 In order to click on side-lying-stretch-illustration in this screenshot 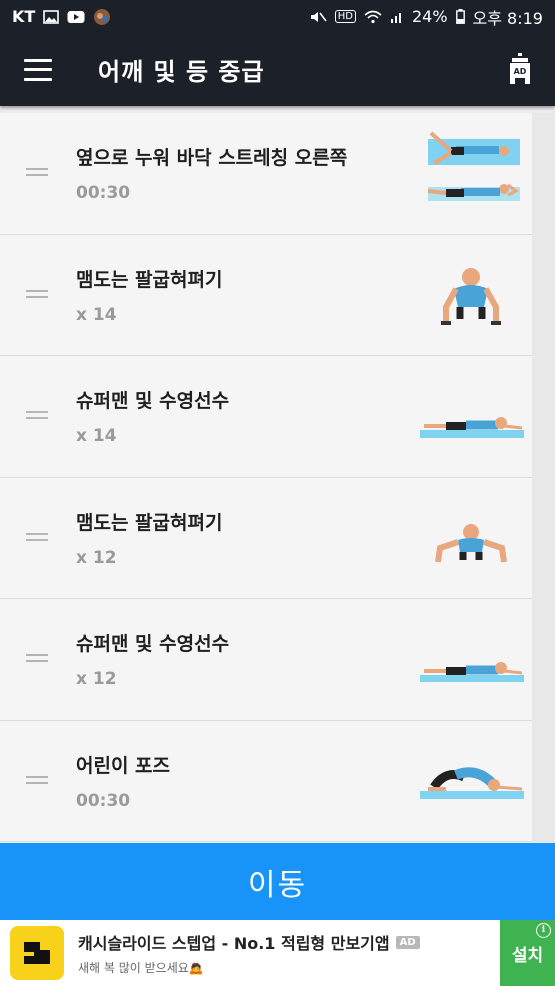, I will do `click(473, 166)`.